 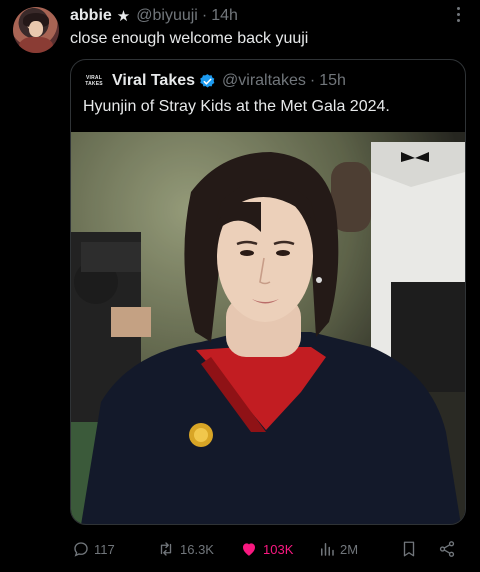 What do you see at coordinates (197, 549) in the screenshot?
I see `repost-count: 16.3K` at bounding box center [197, 549].